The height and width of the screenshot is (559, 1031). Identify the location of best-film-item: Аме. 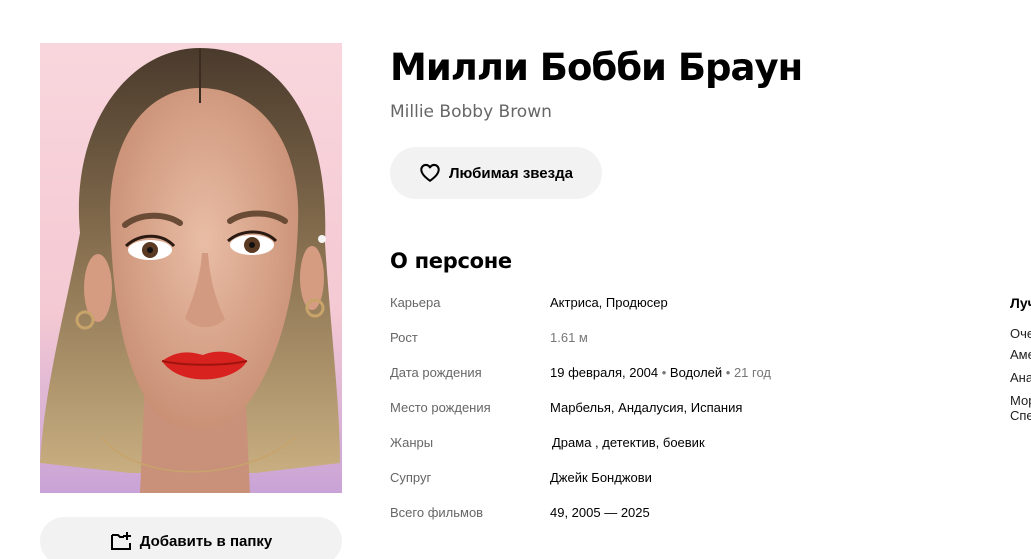
(1020, 354).